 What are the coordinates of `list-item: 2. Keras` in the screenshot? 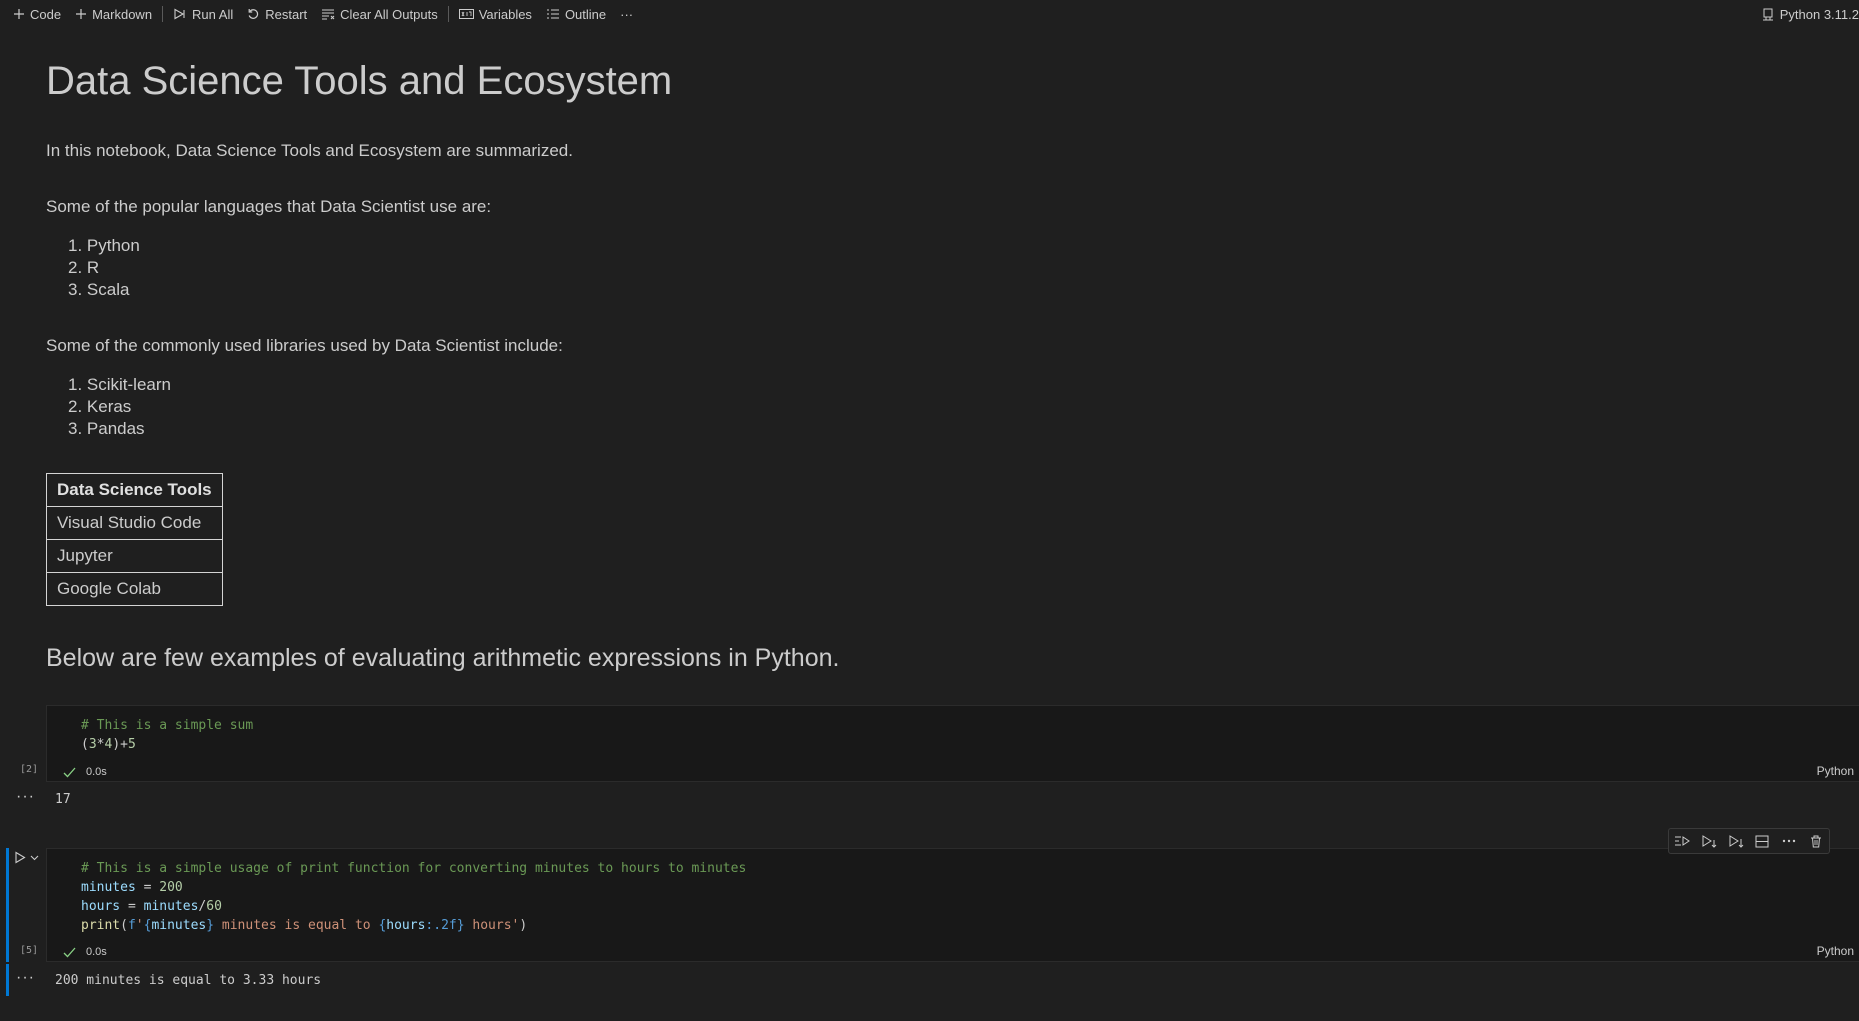 It's located at (100, 406).